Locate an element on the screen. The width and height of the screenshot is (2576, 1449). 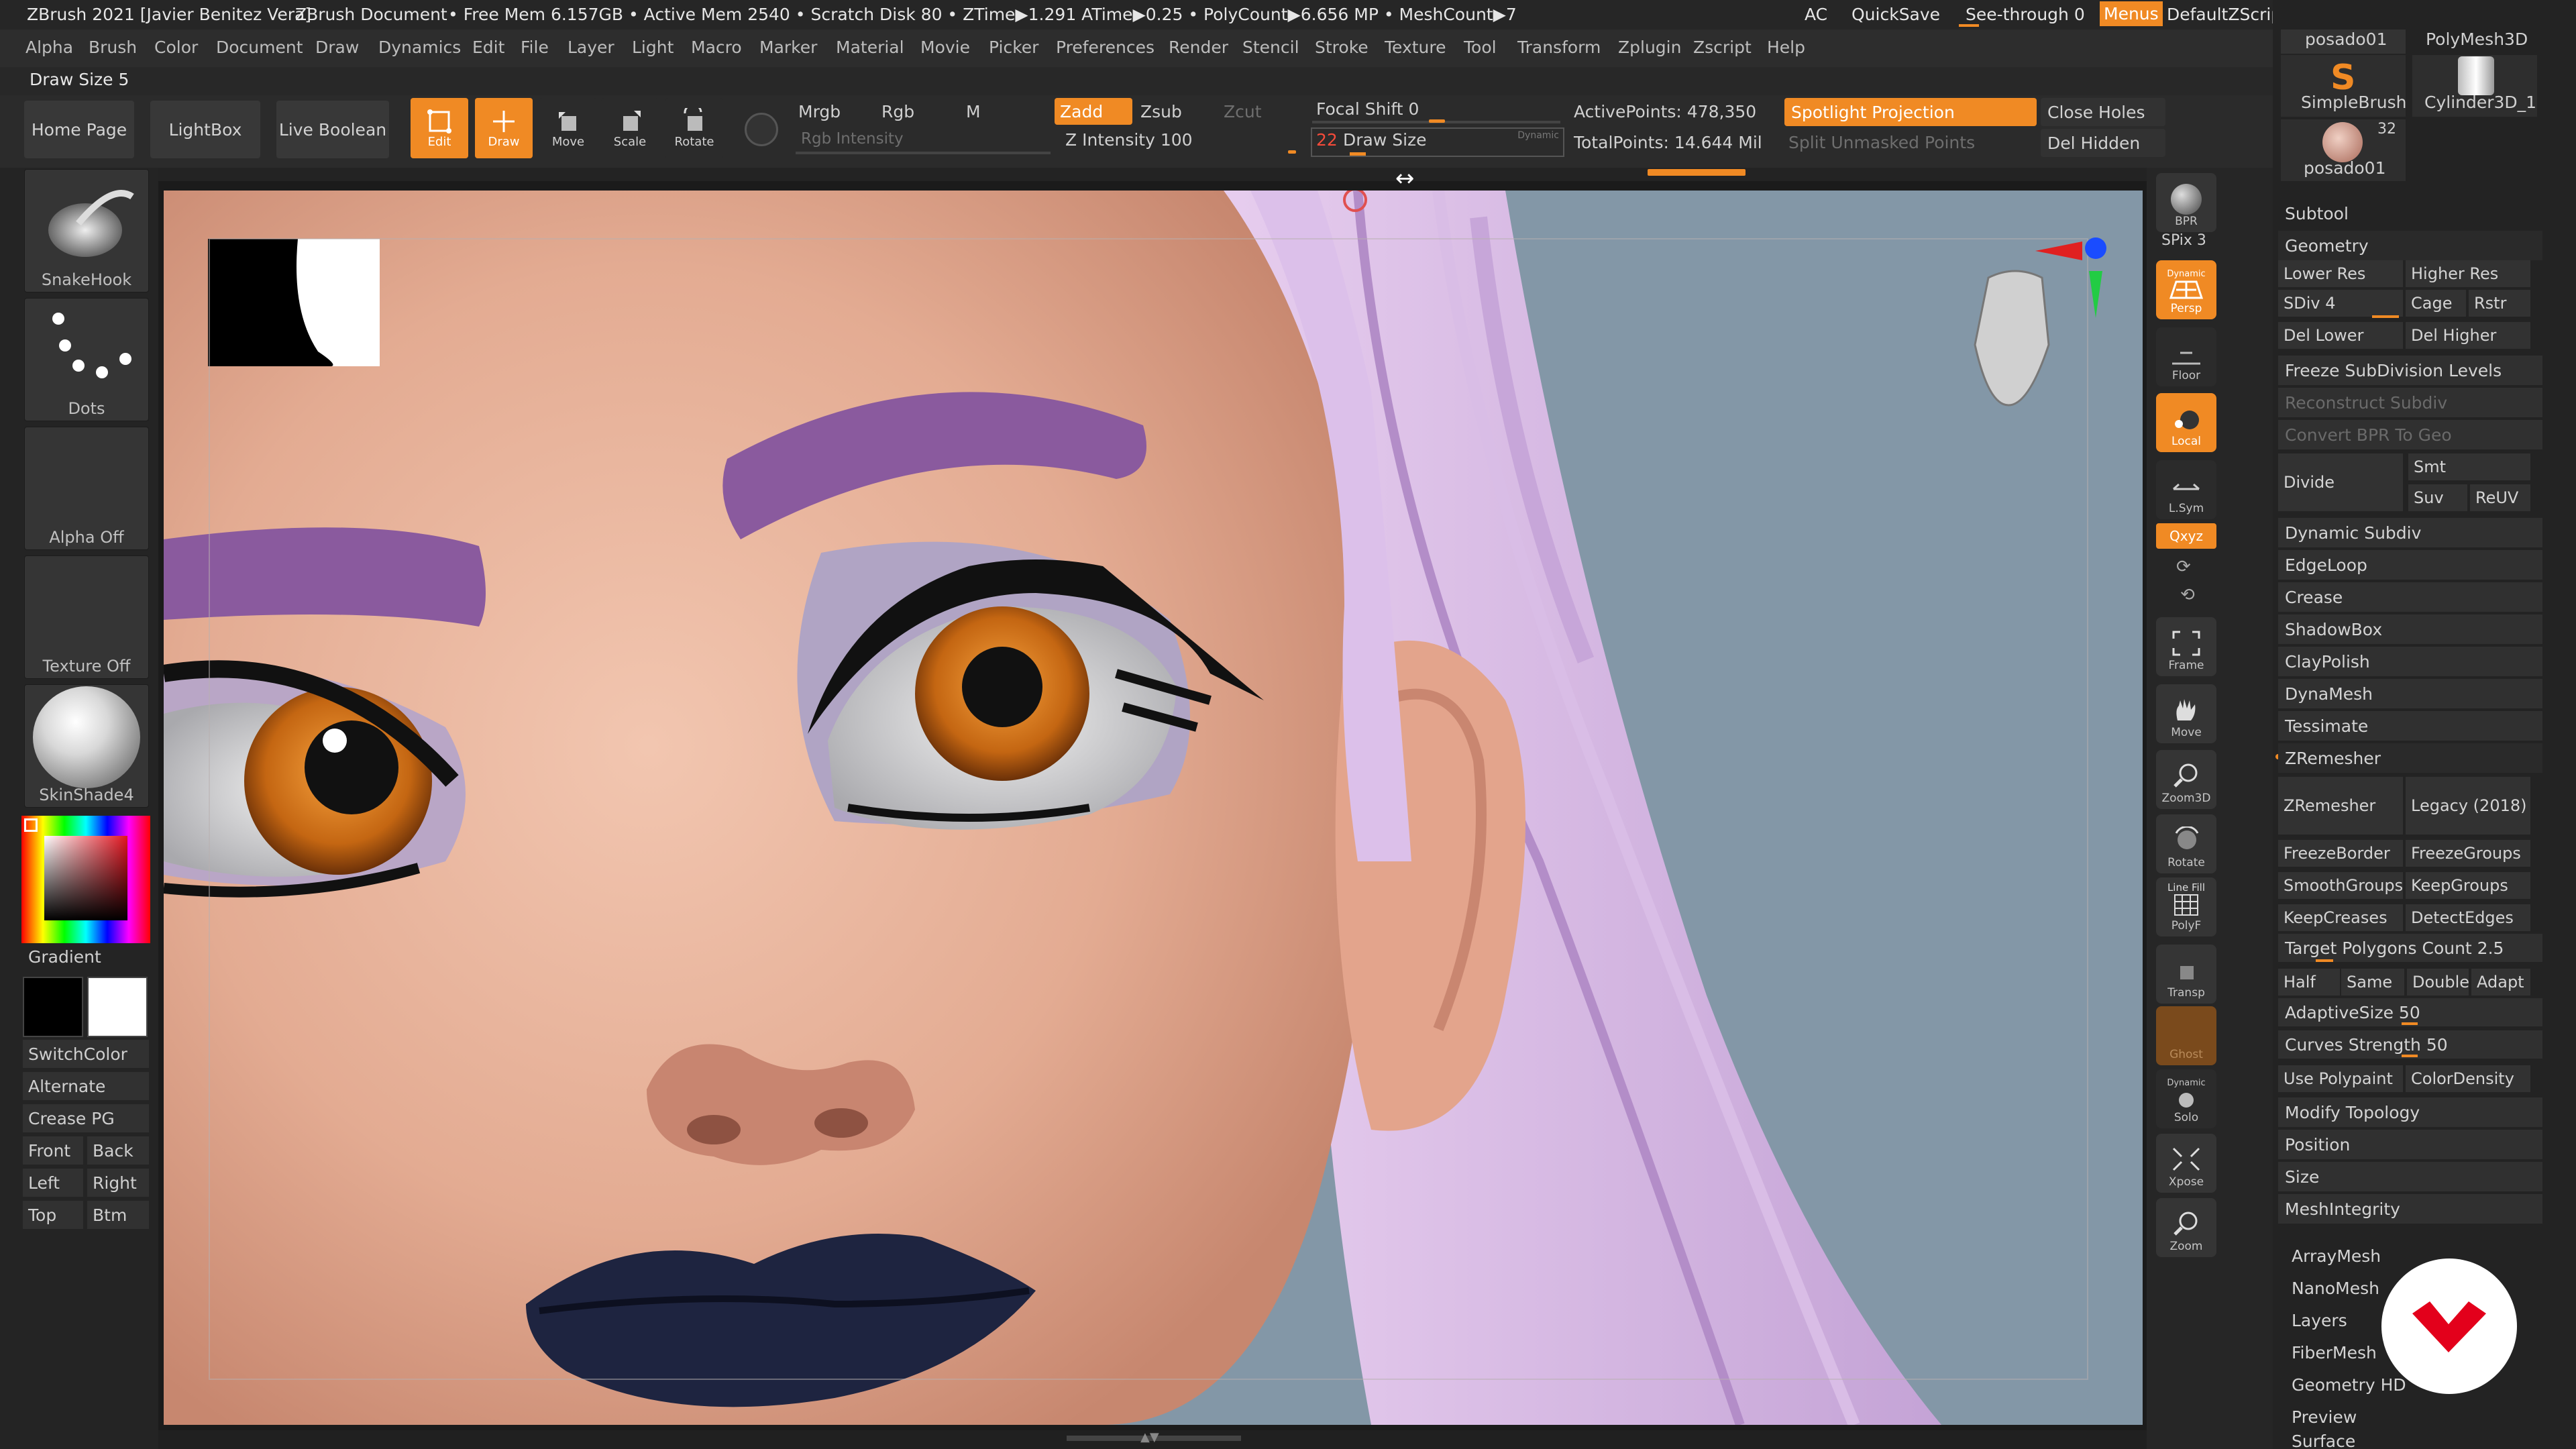
secondary-color-swatch is located at coordinates (117, 1007).